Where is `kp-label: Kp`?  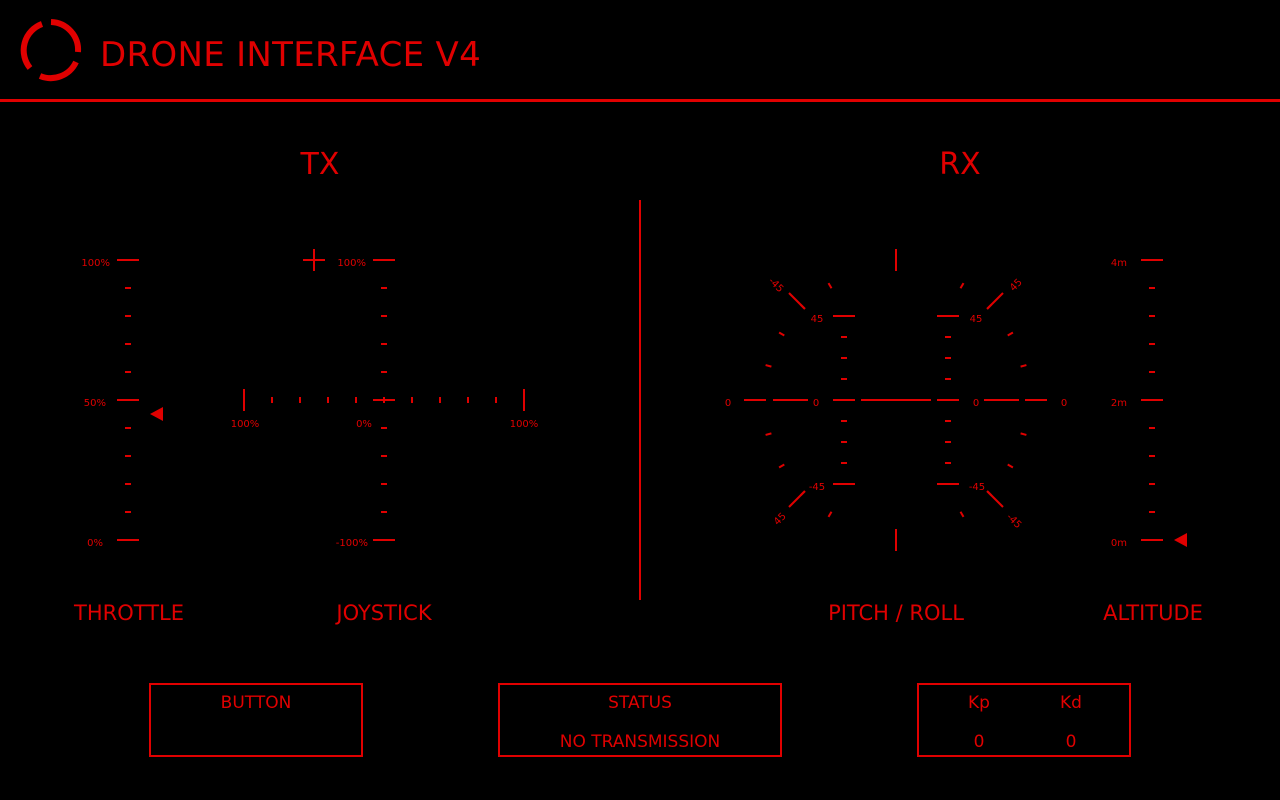 kp-label: Kp is located at coordinates (979, 703).